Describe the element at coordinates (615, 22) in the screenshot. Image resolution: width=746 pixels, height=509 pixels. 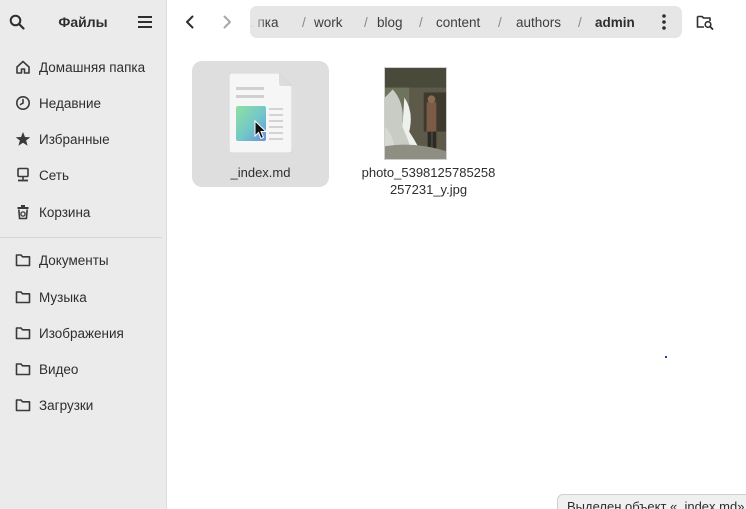
I see `crumb-current-admin: admin` at that location.